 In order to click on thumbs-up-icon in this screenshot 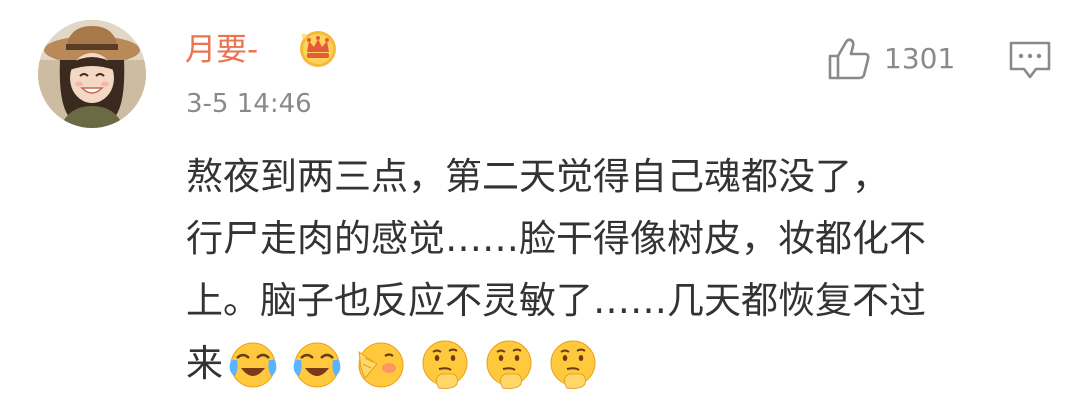, I will do `click(849, 59)`.